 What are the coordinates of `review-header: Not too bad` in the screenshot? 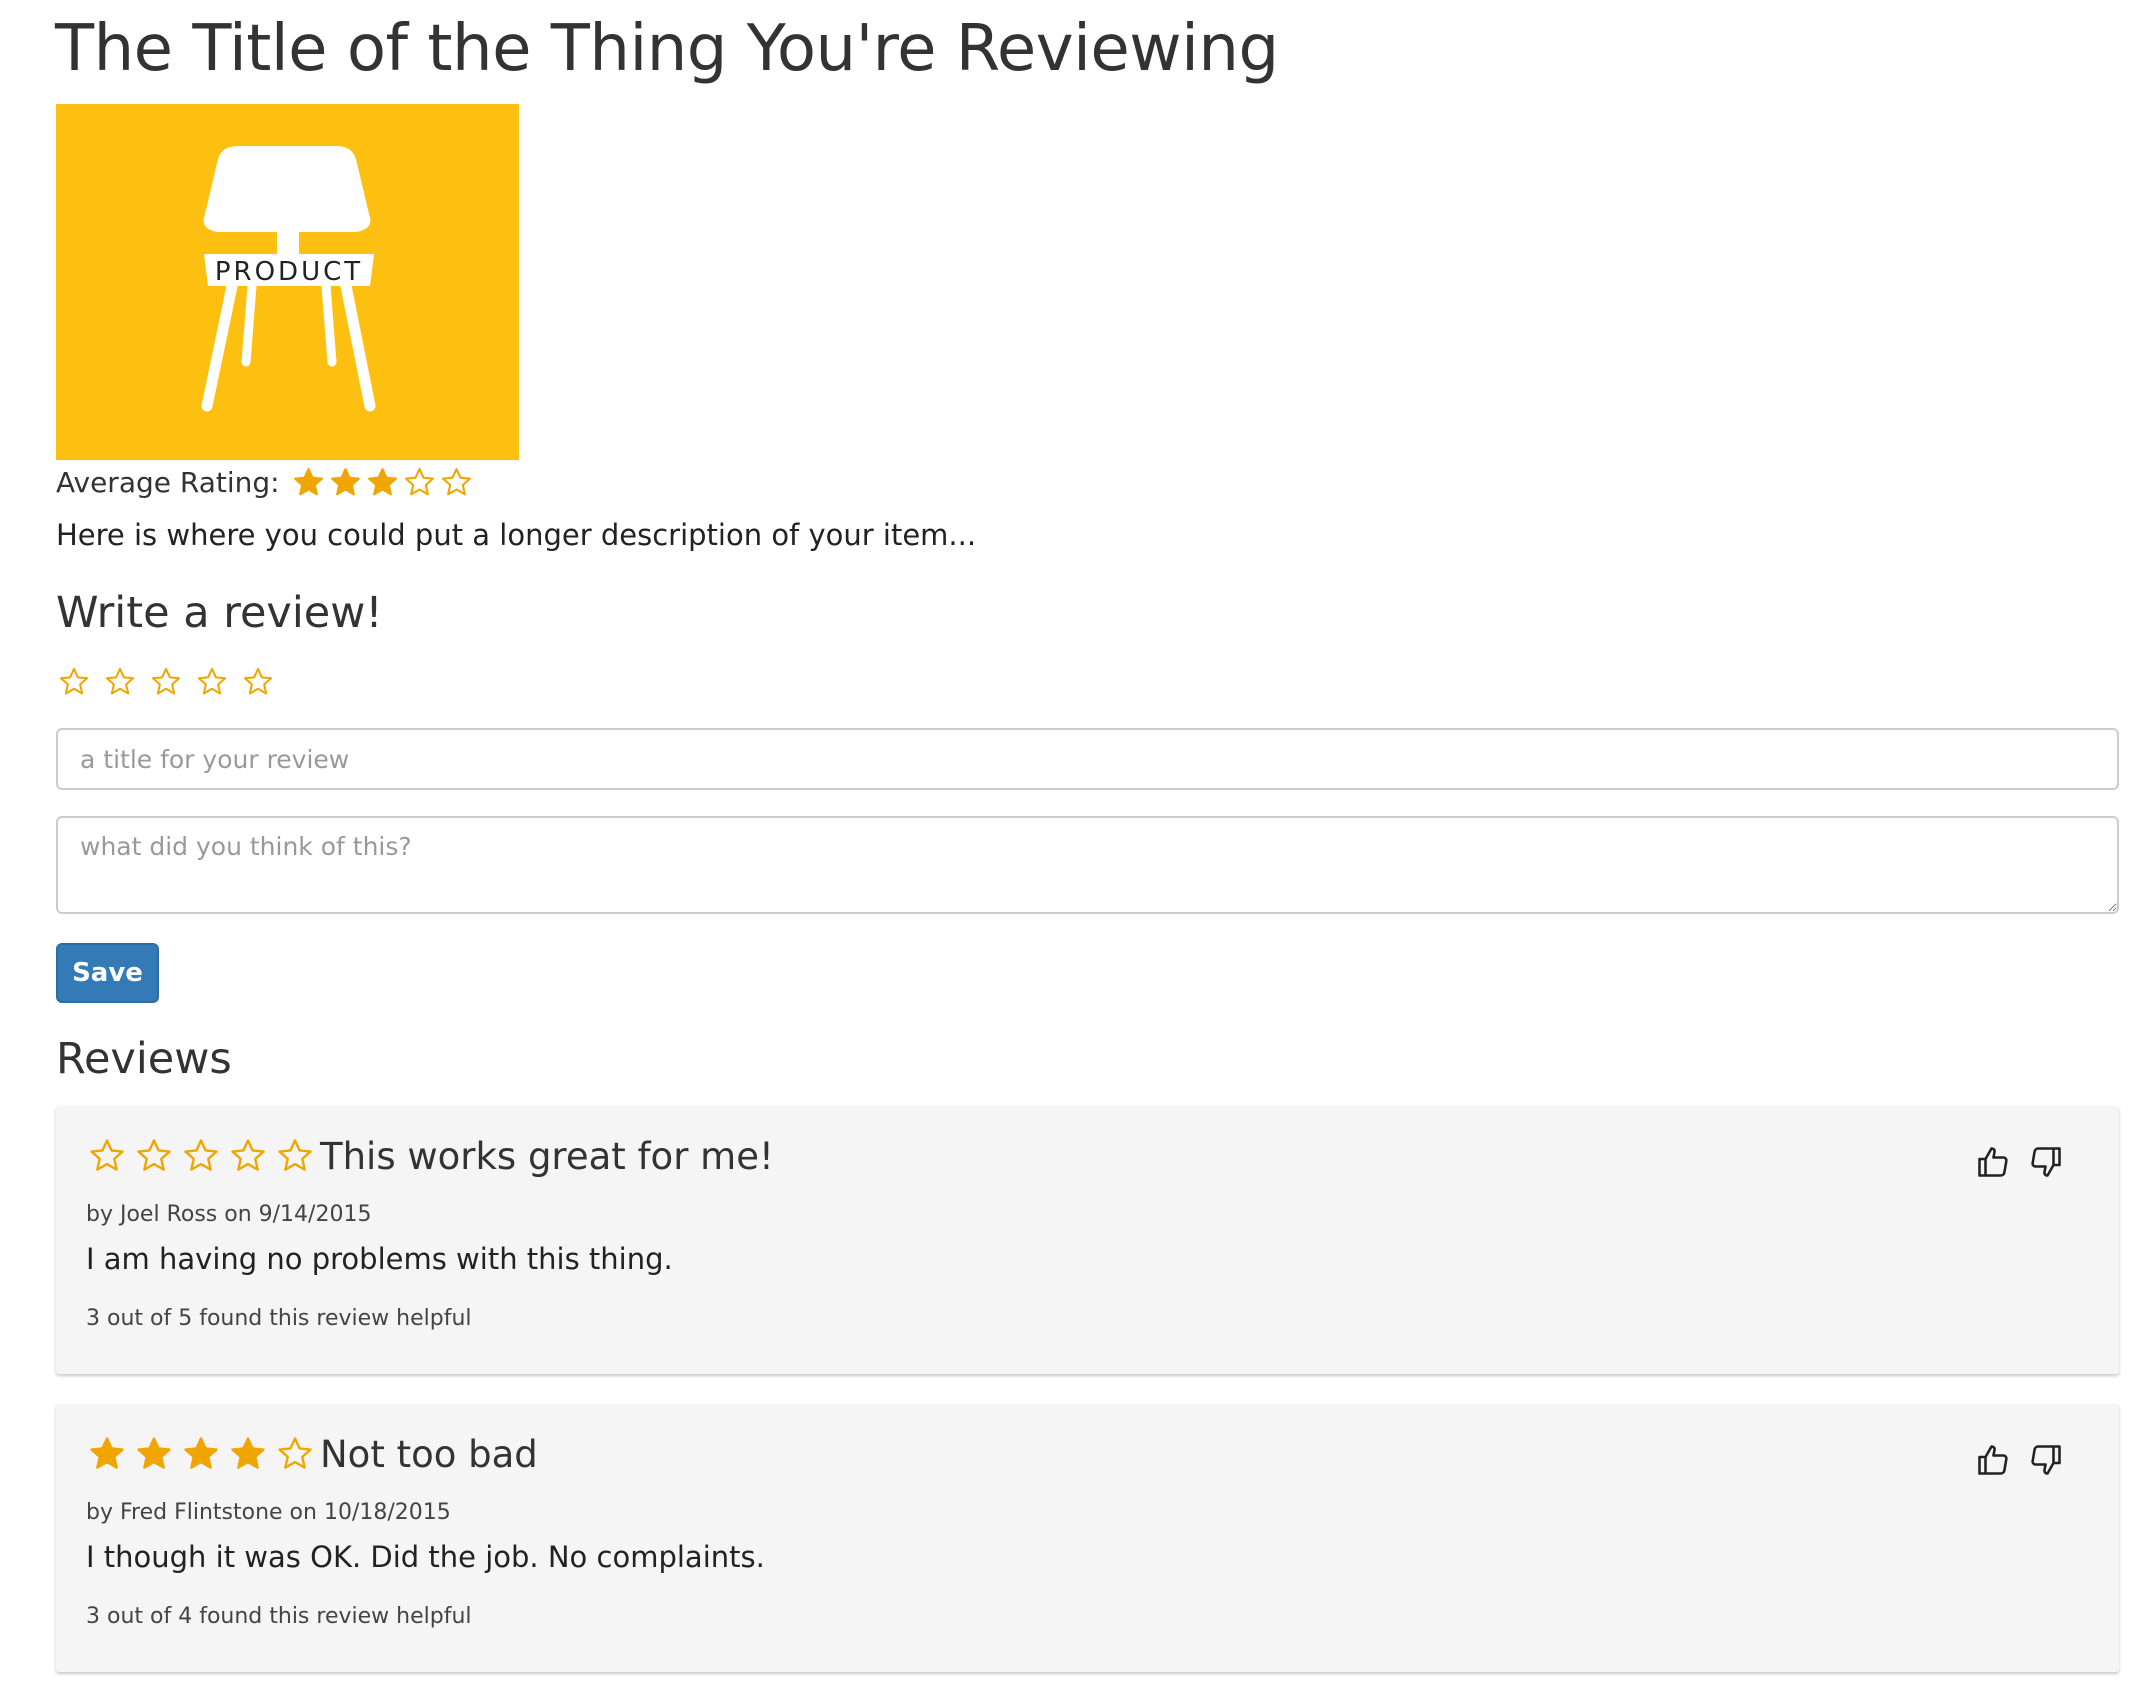 It's located at (313, 1454).